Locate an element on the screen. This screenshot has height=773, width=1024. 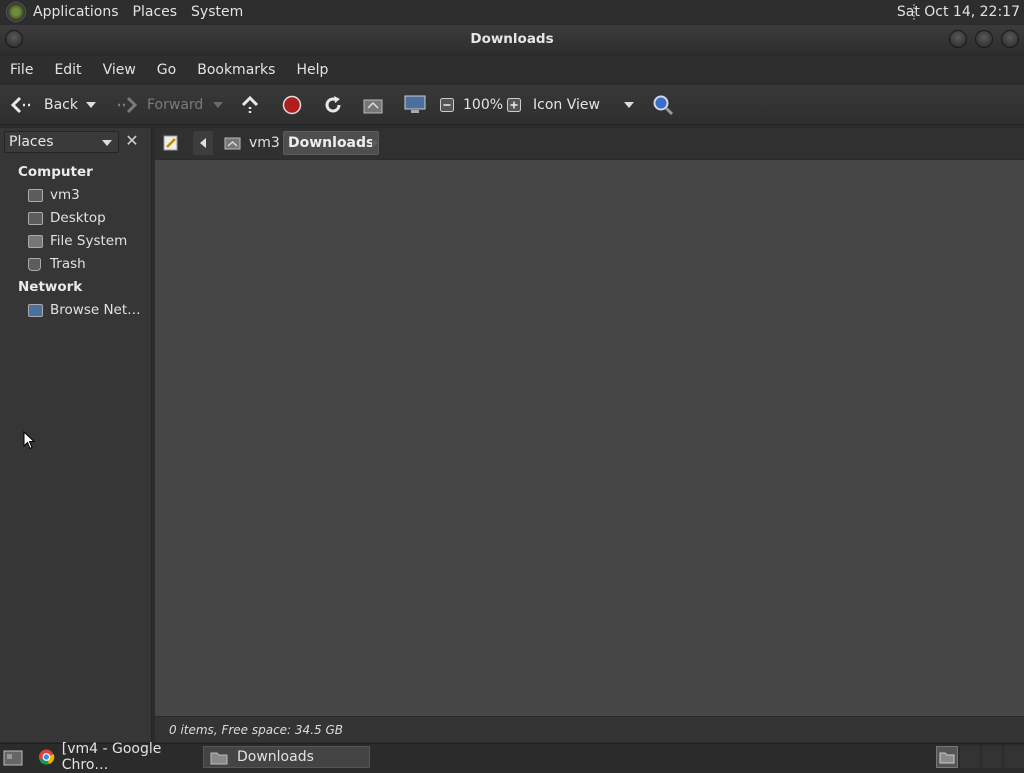
status-text: 0 items, Free space: 34.5 GB is located at coordinates (256, 730).